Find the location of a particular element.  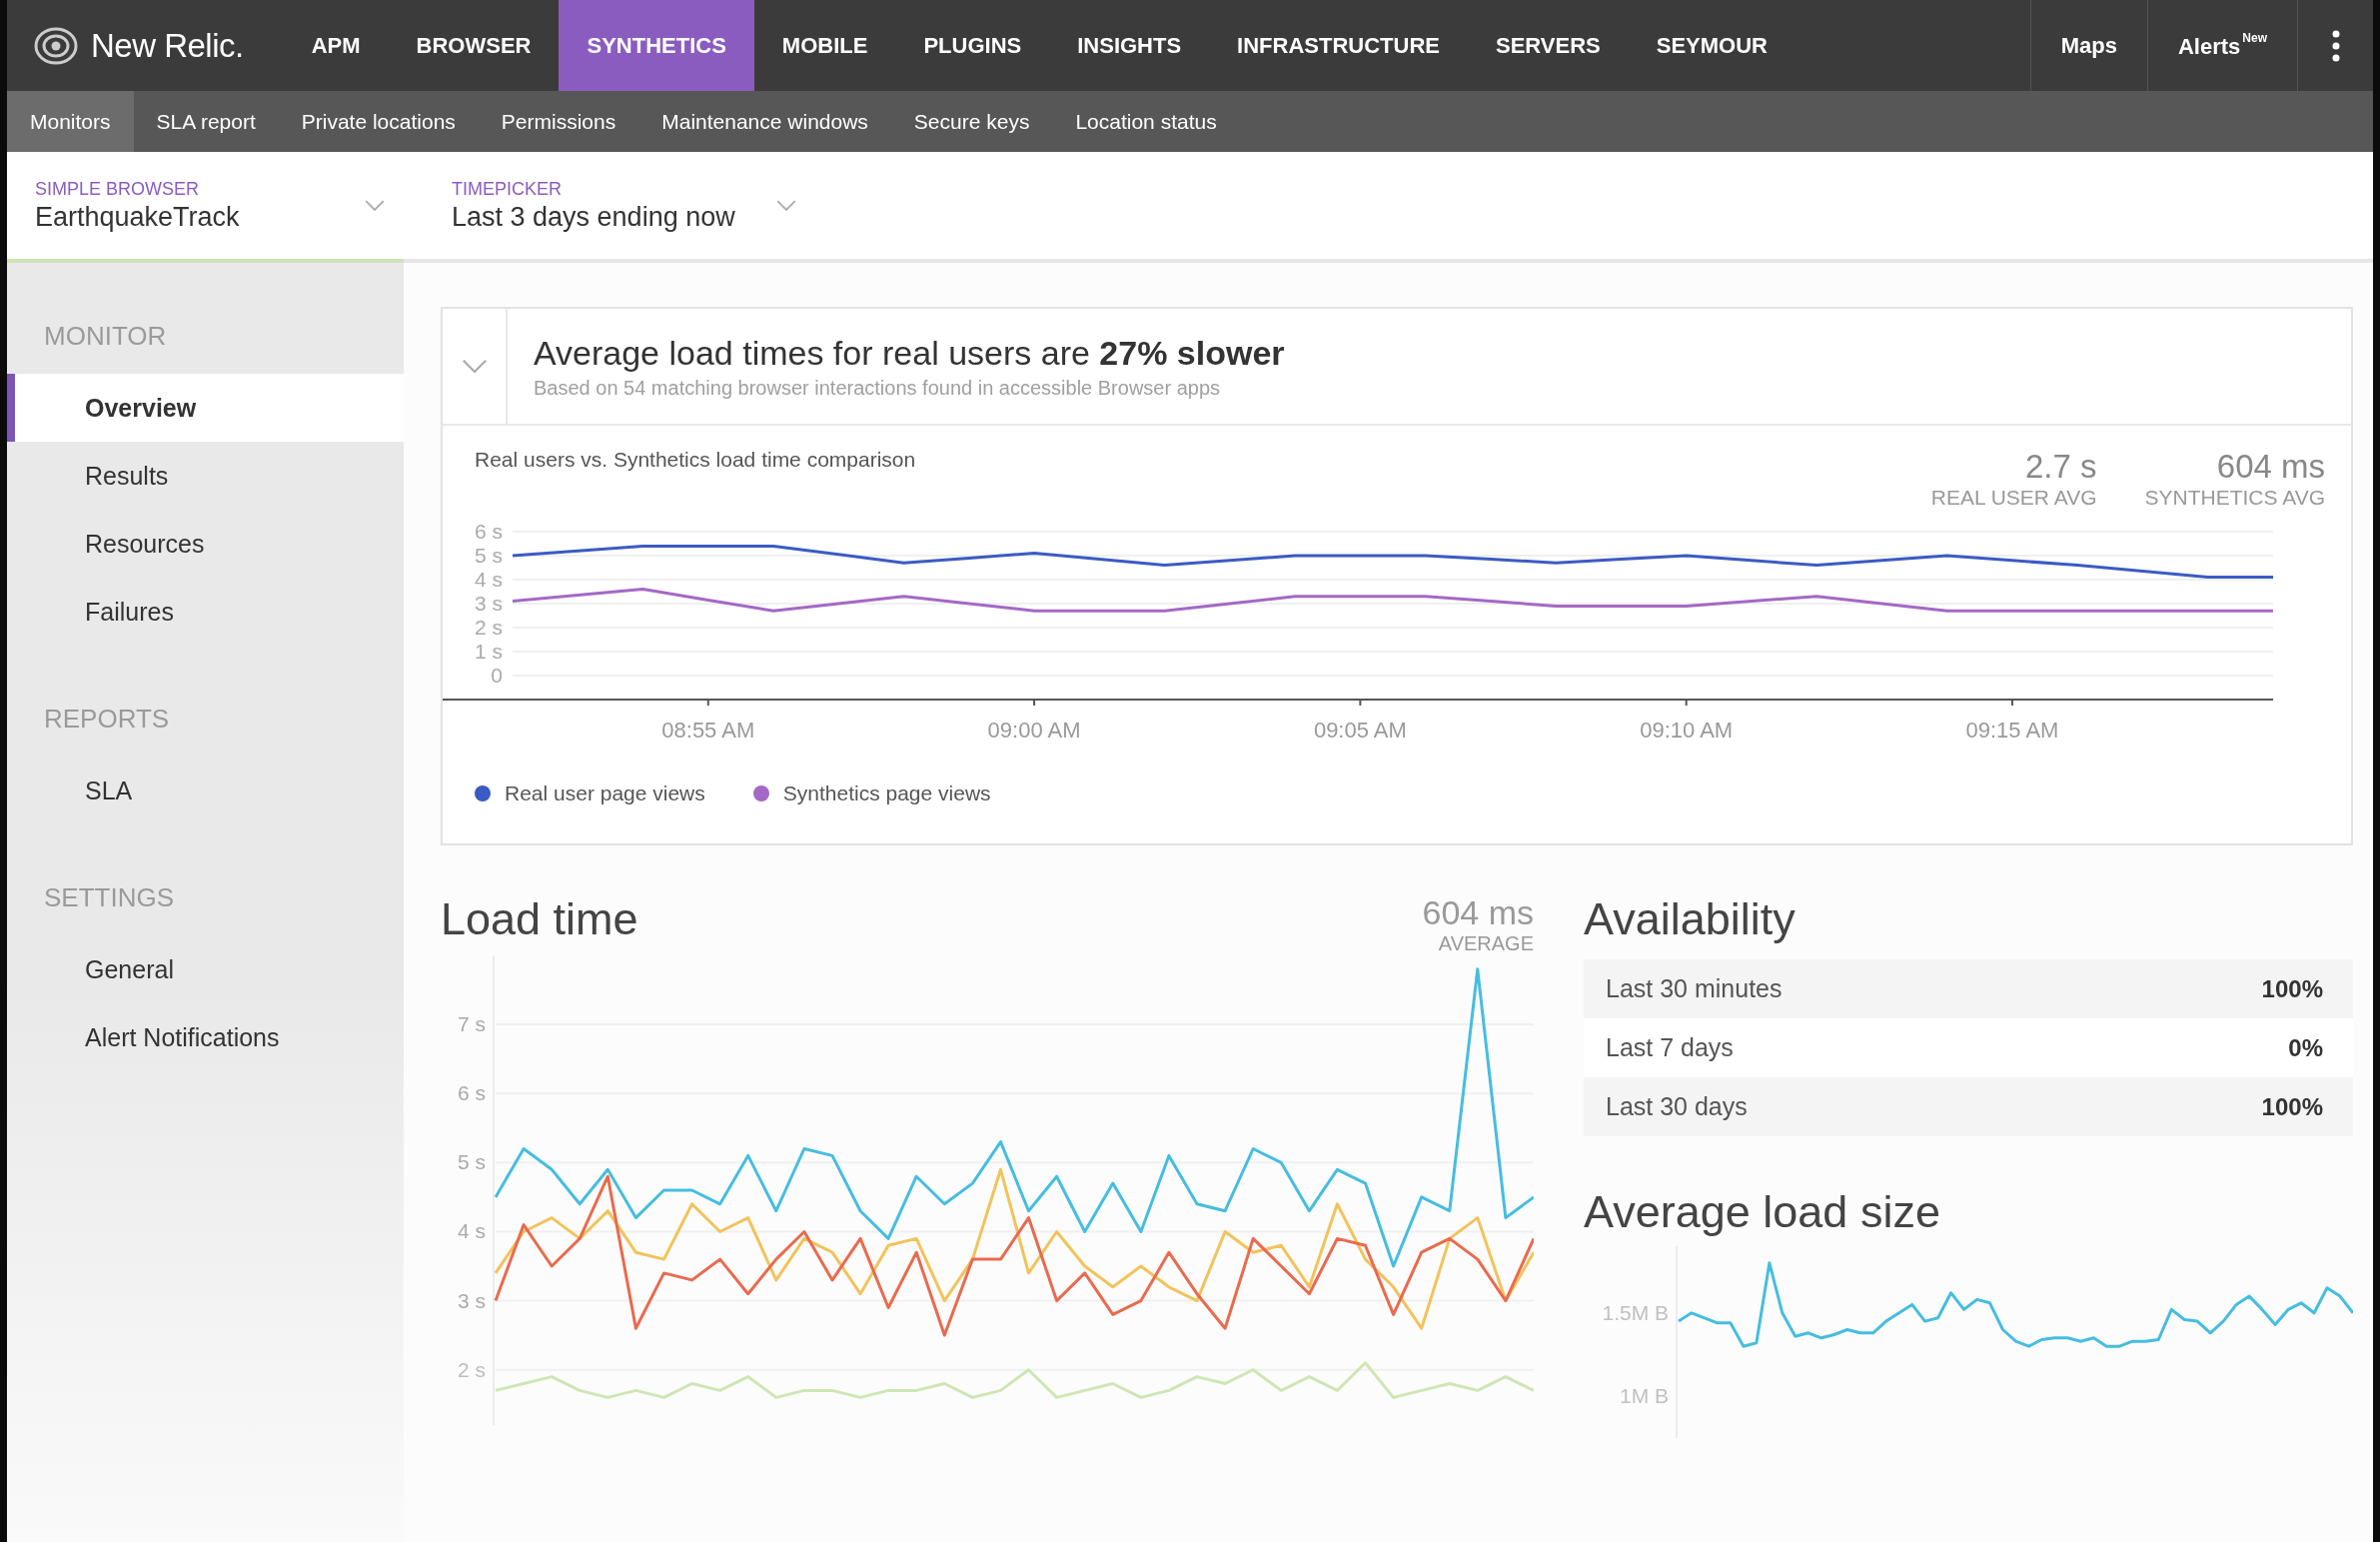

sub-tab: SLA report is located at coordinates (206, 121).